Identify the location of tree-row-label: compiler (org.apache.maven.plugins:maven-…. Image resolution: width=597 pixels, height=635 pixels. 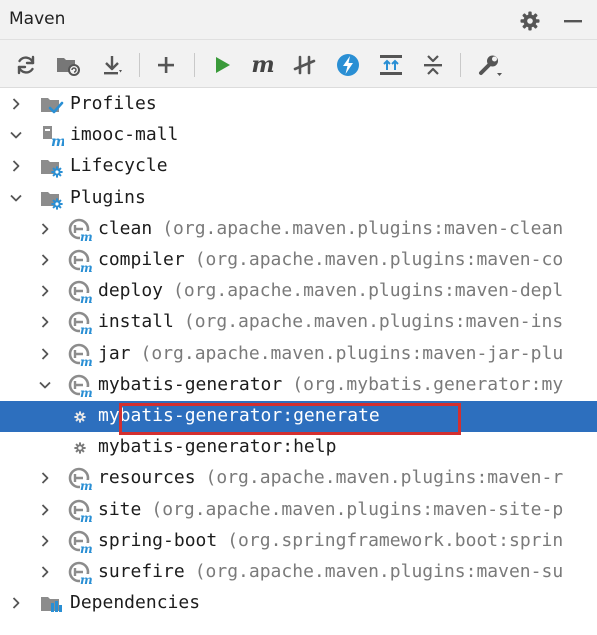
(330, 260).